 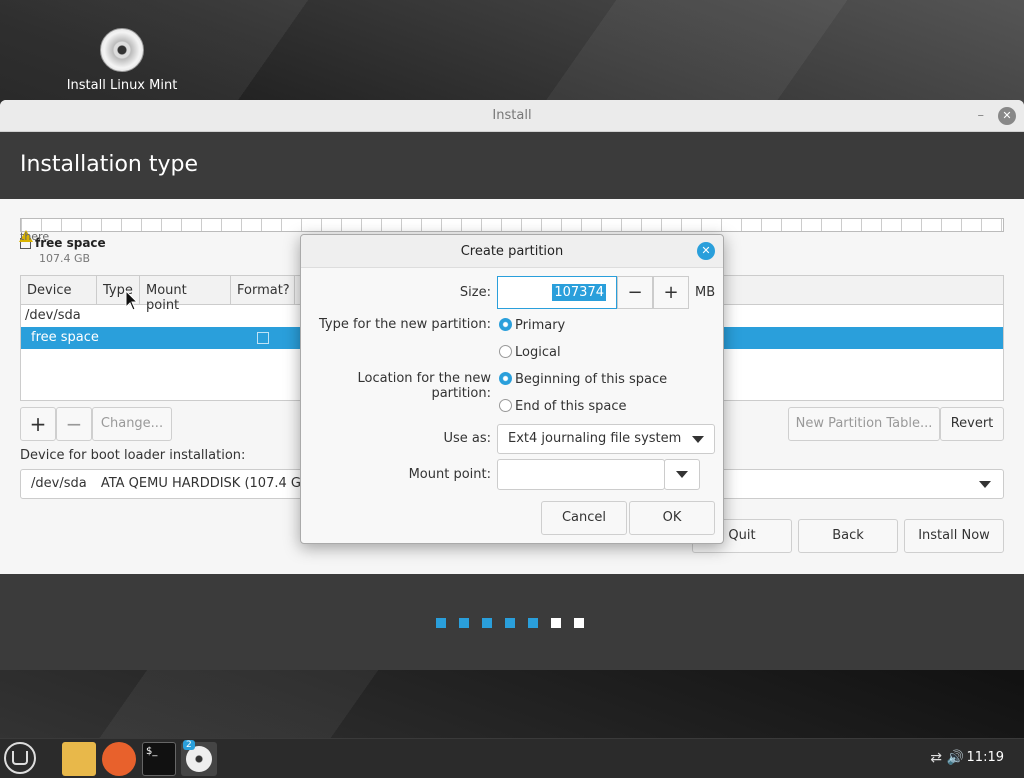 I want to click on ok-button: OK, so click(x=672, y=518).